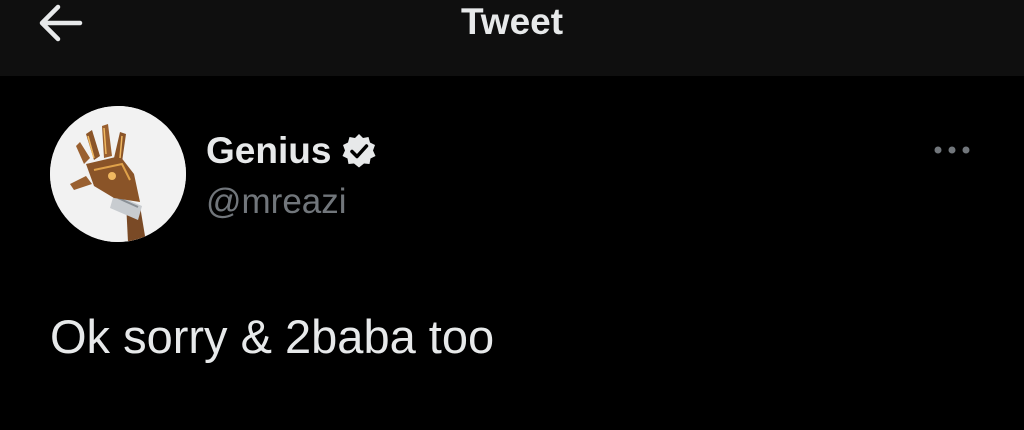 The image size is (1024, 430). I want to click on back-button, so click(60, 23).